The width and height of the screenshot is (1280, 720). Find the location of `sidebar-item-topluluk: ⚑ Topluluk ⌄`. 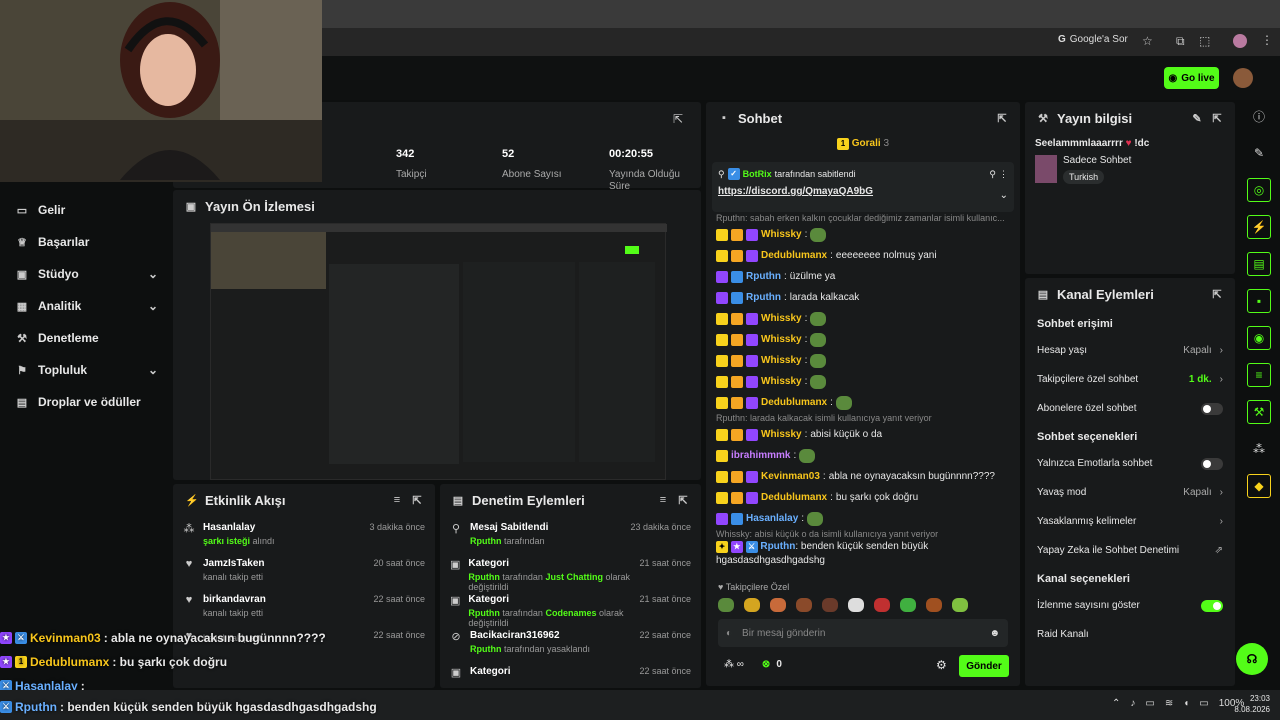

sidebar-item-topluluk: ⚑ Topluluk ⌄ is located at coordinates (85, 370).